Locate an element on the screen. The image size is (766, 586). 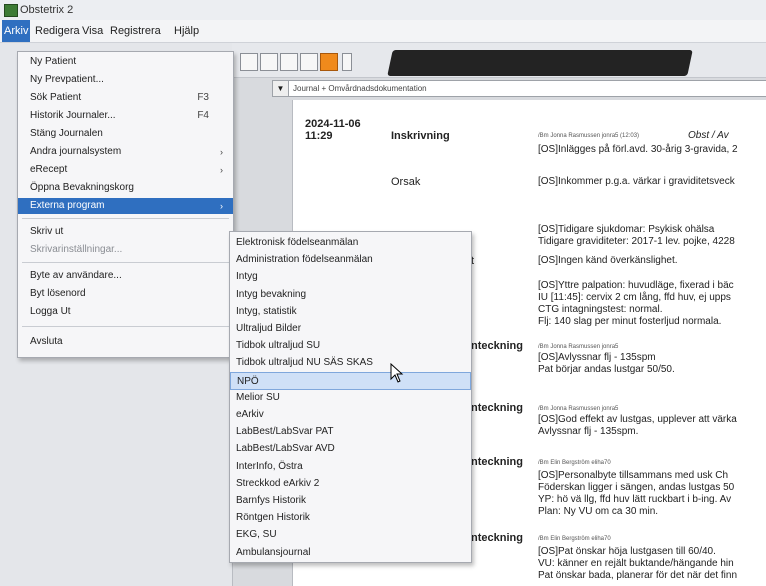
menu-redigera: Redigera is located at coordinates (57, 31).